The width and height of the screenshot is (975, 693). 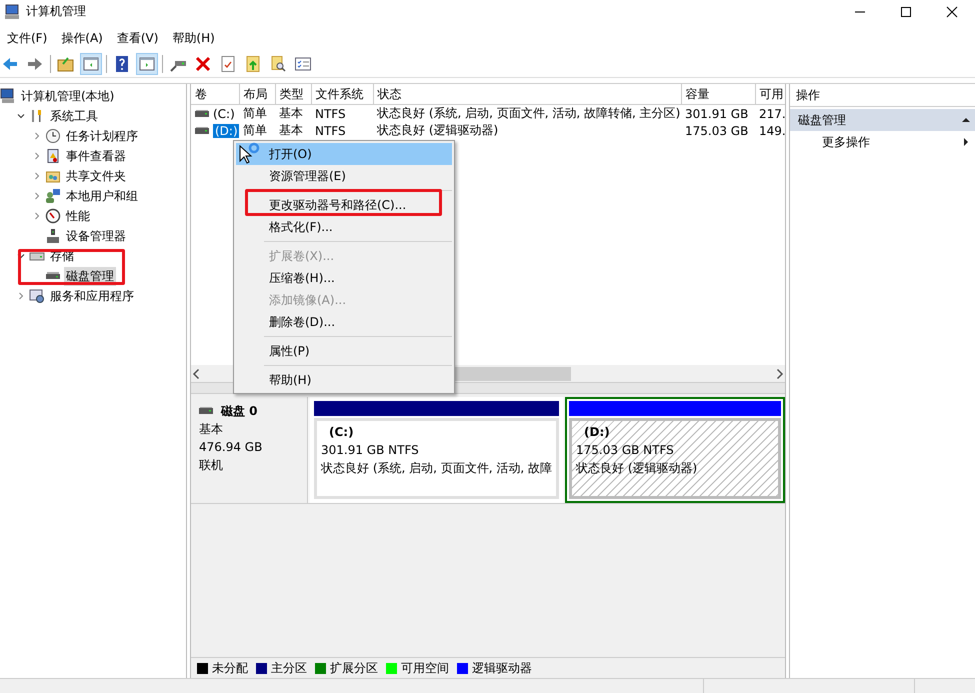 I want to click on tree-item: 系统工具, so click(x=74, y=116).